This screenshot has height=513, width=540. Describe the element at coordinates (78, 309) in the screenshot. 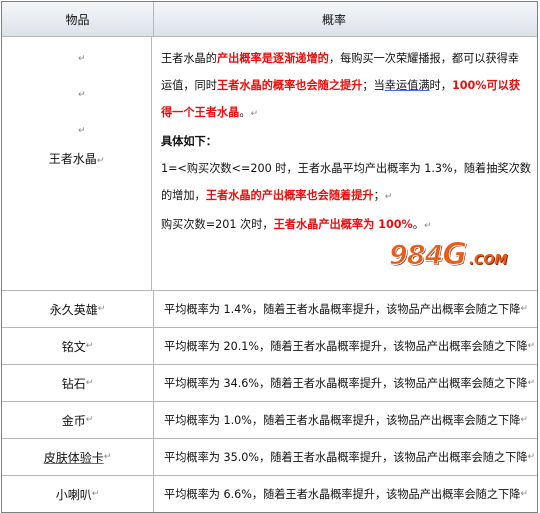

I see `item-name: 永久英雄 ↵` at that location.